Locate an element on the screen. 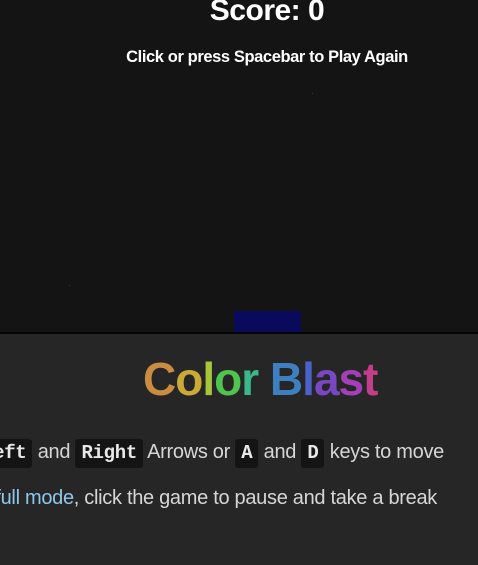 The image size is (478, 565). title-letter: t is located at coordinates (370, 379).